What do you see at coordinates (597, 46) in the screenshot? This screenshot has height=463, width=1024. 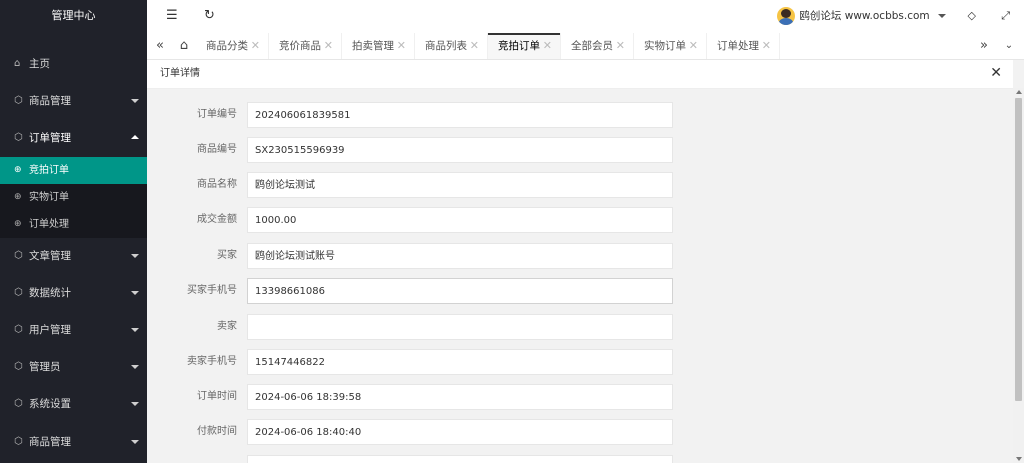 I see `tab-all-members: 全部会员 ✕` at bounding box center [597, 46].